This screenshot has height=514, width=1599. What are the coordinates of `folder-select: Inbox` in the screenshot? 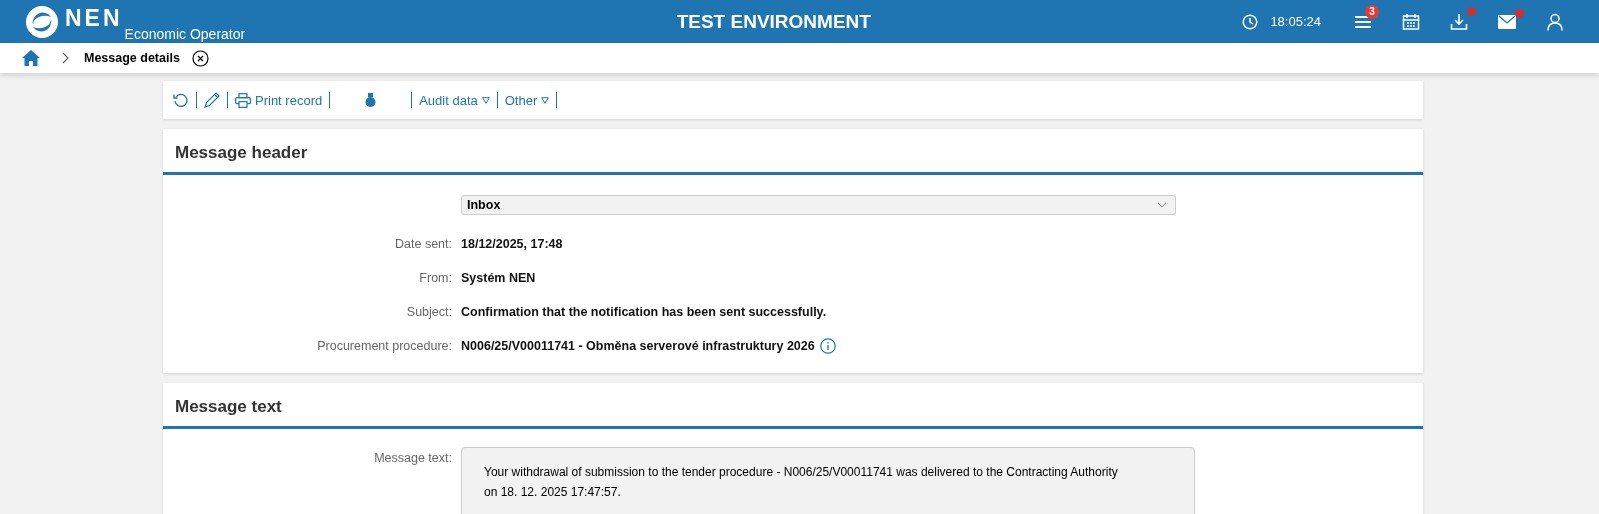 It's located at (818, 205).